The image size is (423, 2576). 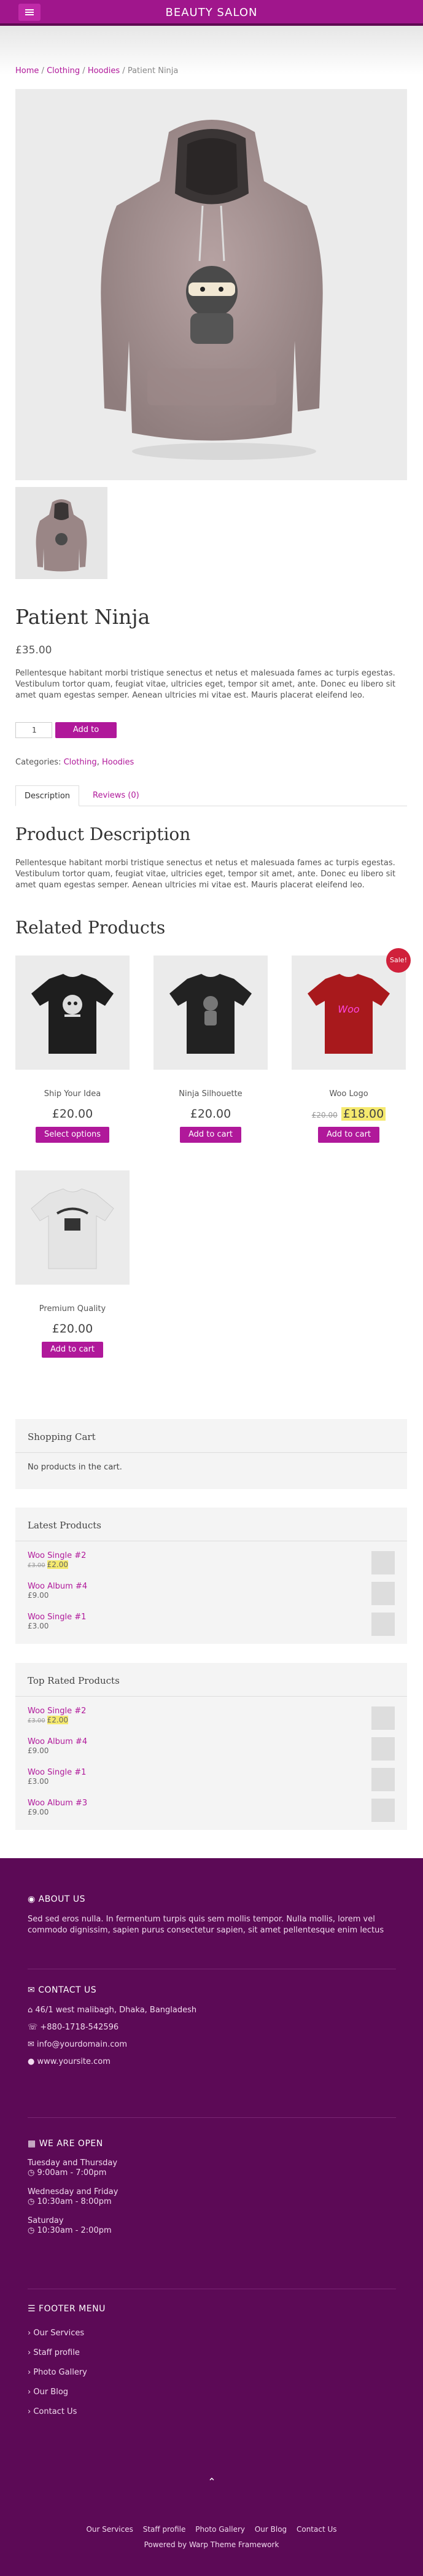 I want to click on product-name: Premium Quality, so click(x=72, y=1308).